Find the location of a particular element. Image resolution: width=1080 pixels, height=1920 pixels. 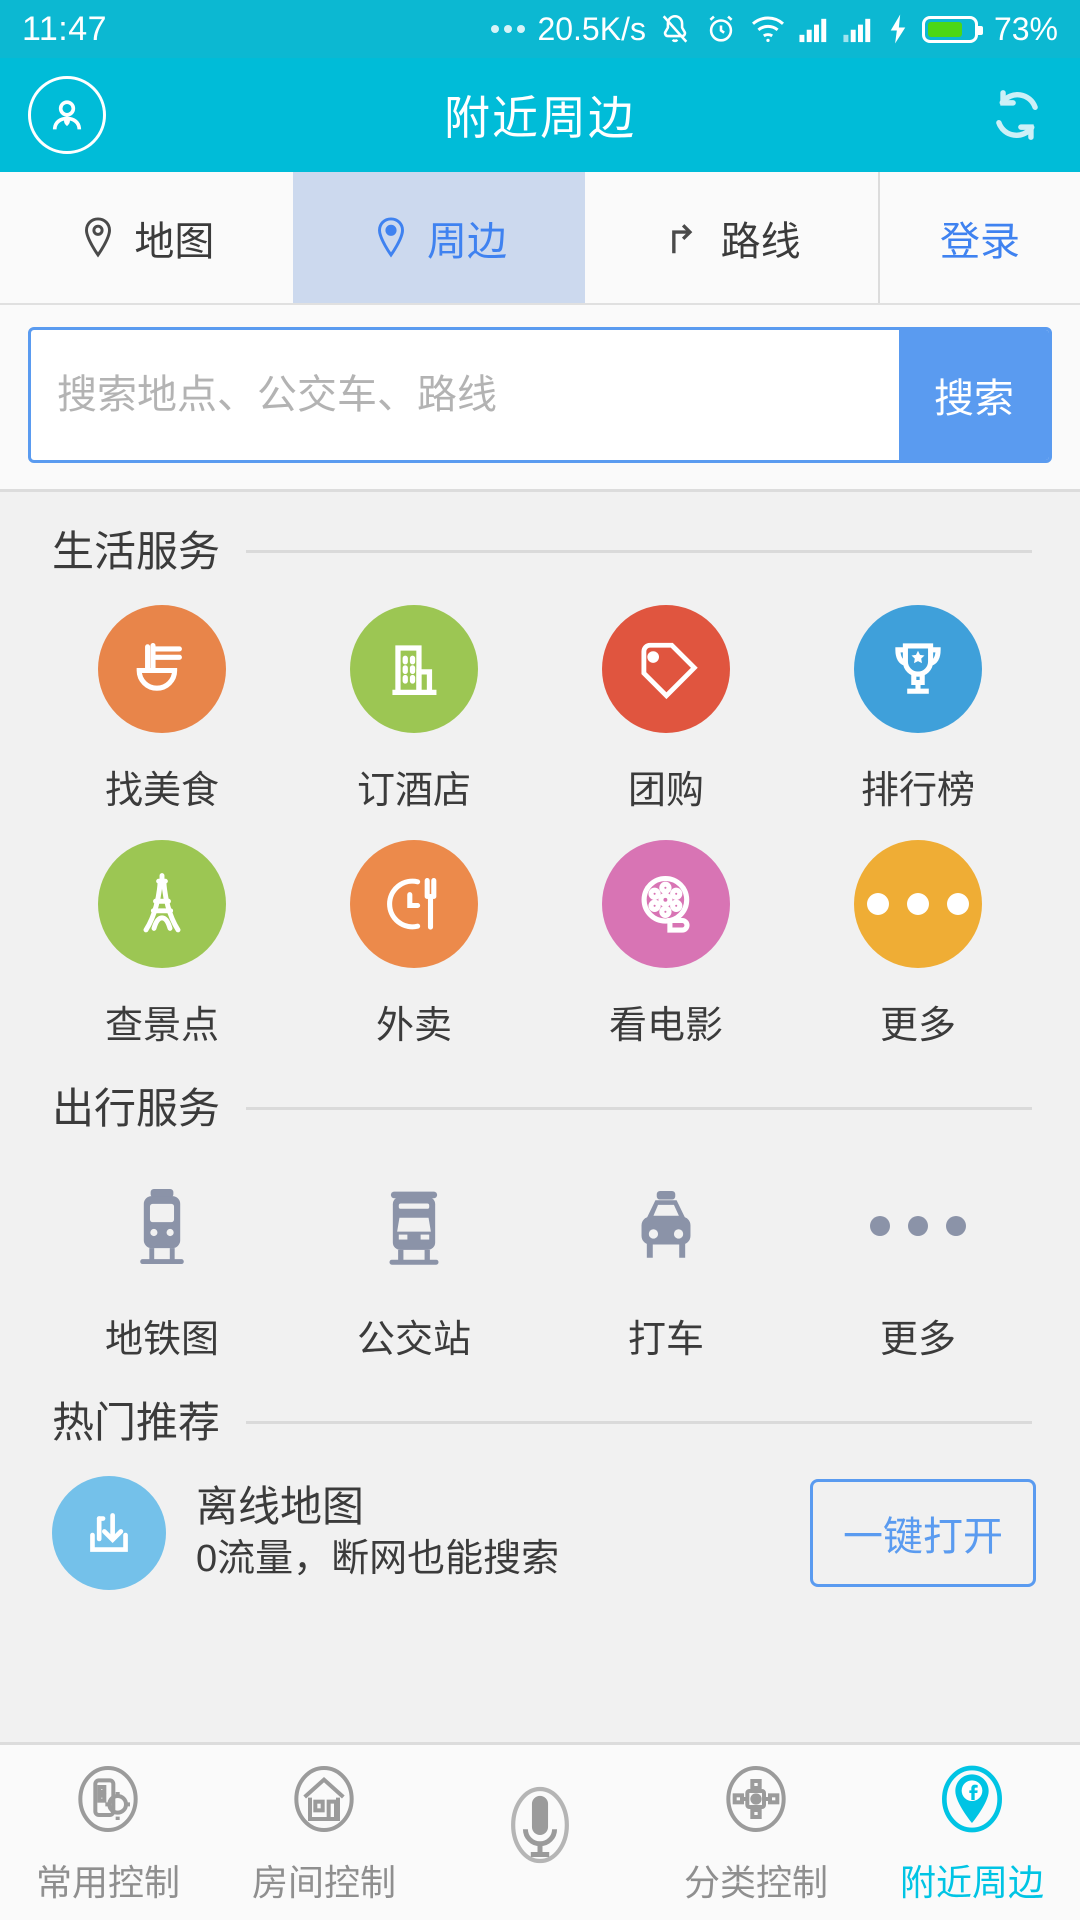

tab-map: 地图 is located at coordinates (146, 237).